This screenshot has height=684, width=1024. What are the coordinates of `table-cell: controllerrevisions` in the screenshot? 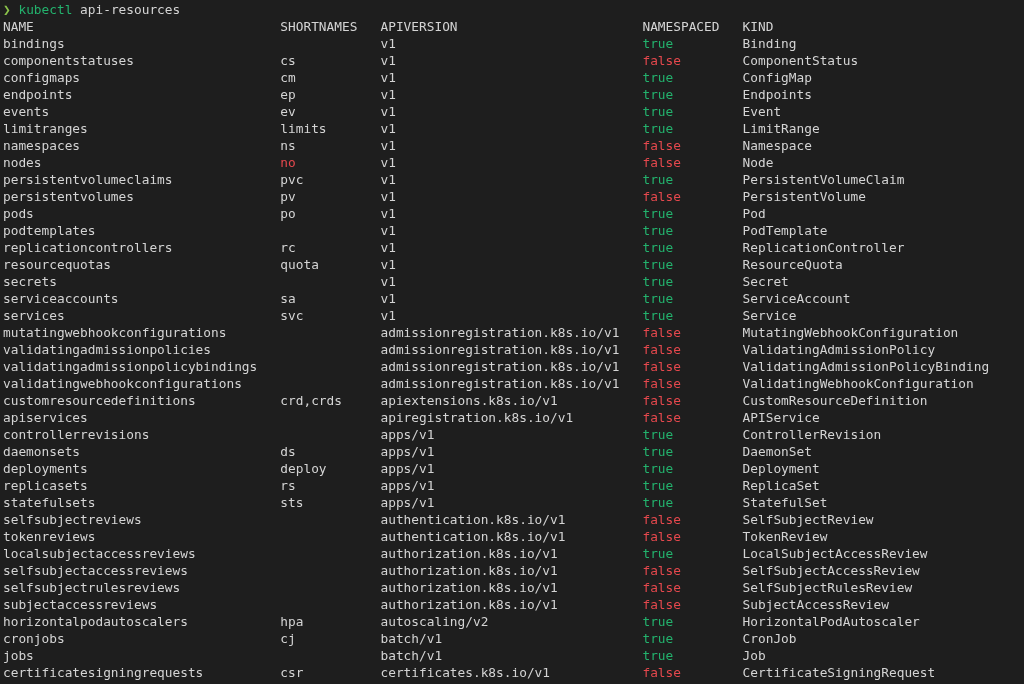 It's located at (76, 434).